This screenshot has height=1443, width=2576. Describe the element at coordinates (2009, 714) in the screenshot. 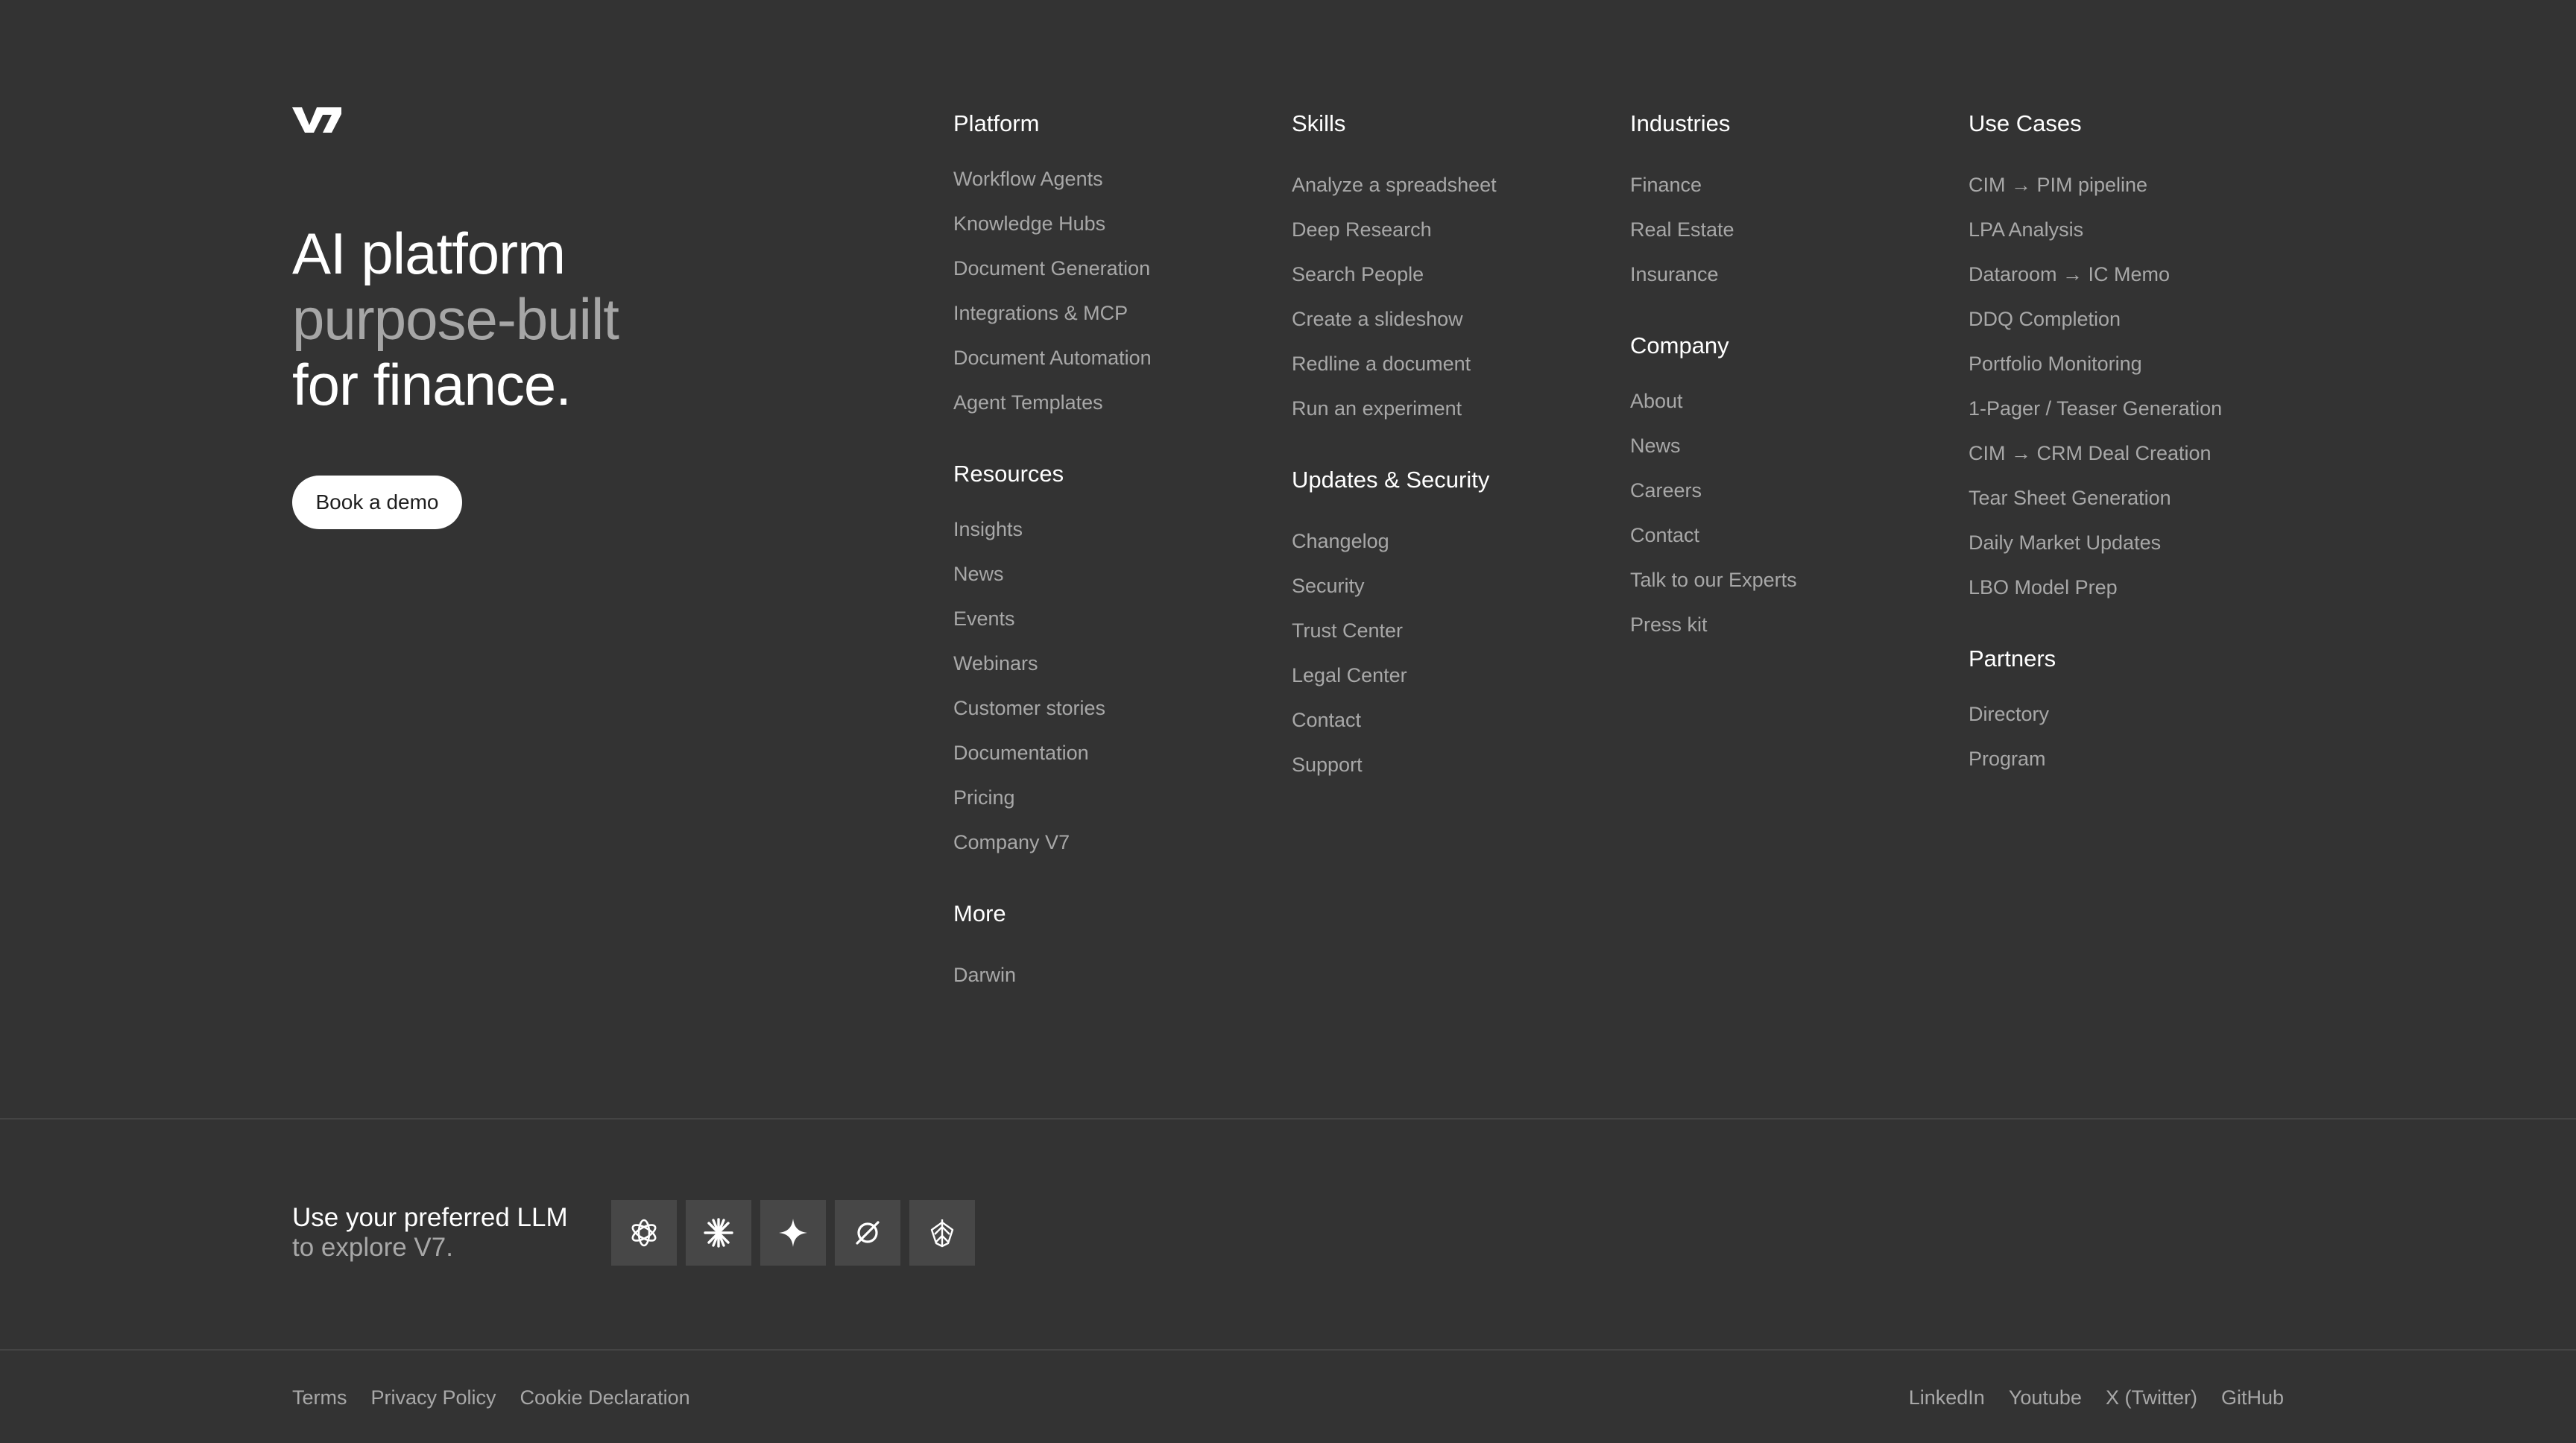

I see `footer-link: Directory` at that location.